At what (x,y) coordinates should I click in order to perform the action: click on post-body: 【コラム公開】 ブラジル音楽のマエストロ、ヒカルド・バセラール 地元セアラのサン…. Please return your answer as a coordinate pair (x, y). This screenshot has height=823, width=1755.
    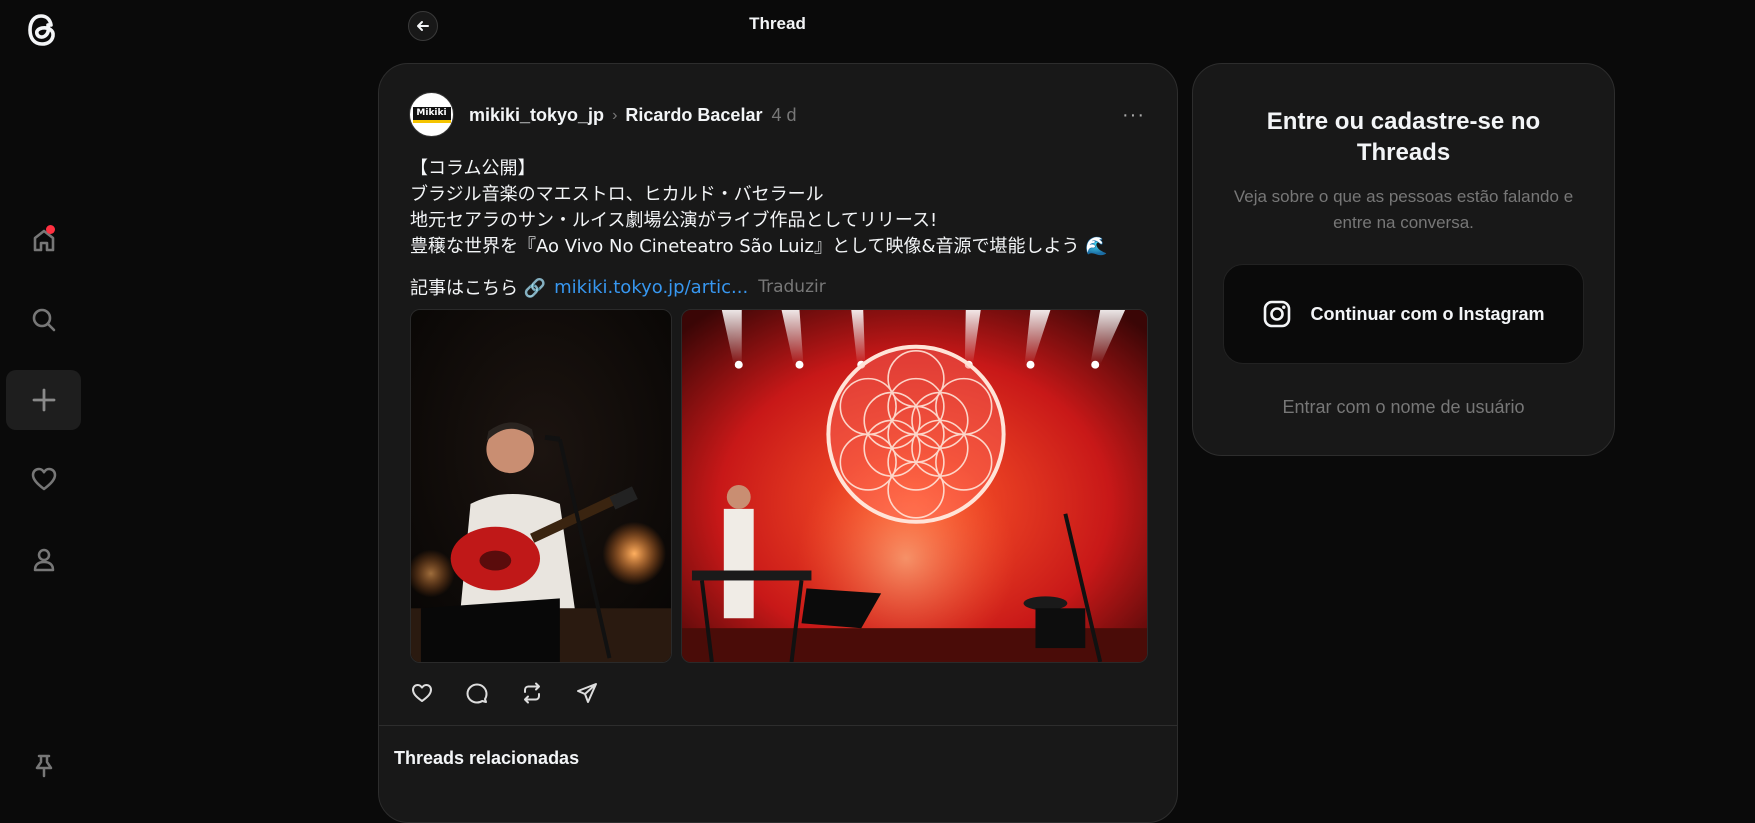
    Looking at the image, I should click on (759, 208).